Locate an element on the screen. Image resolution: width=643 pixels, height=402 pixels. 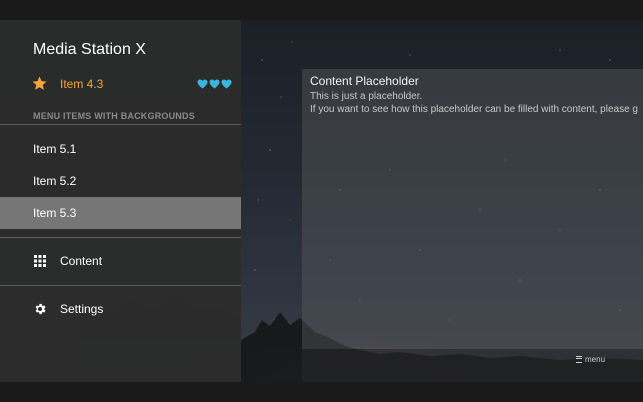
content-title: Content Placeholder is located at coordinates (364, 81).